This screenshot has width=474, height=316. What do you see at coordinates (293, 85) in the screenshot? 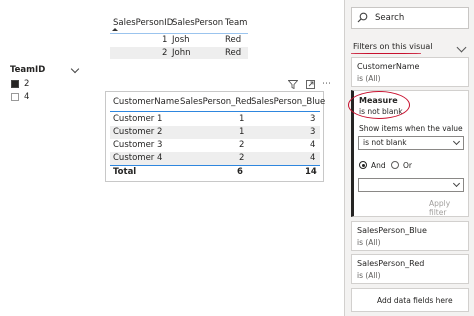
I see `filter-icon` at bounding box center [293, 85].